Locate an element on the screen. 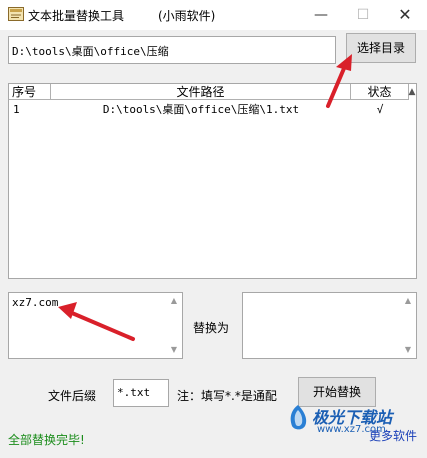 Image resolution: width=427 pixels, height=458 pixels. extension-input: *.txt is located at coordinates (141, 393).